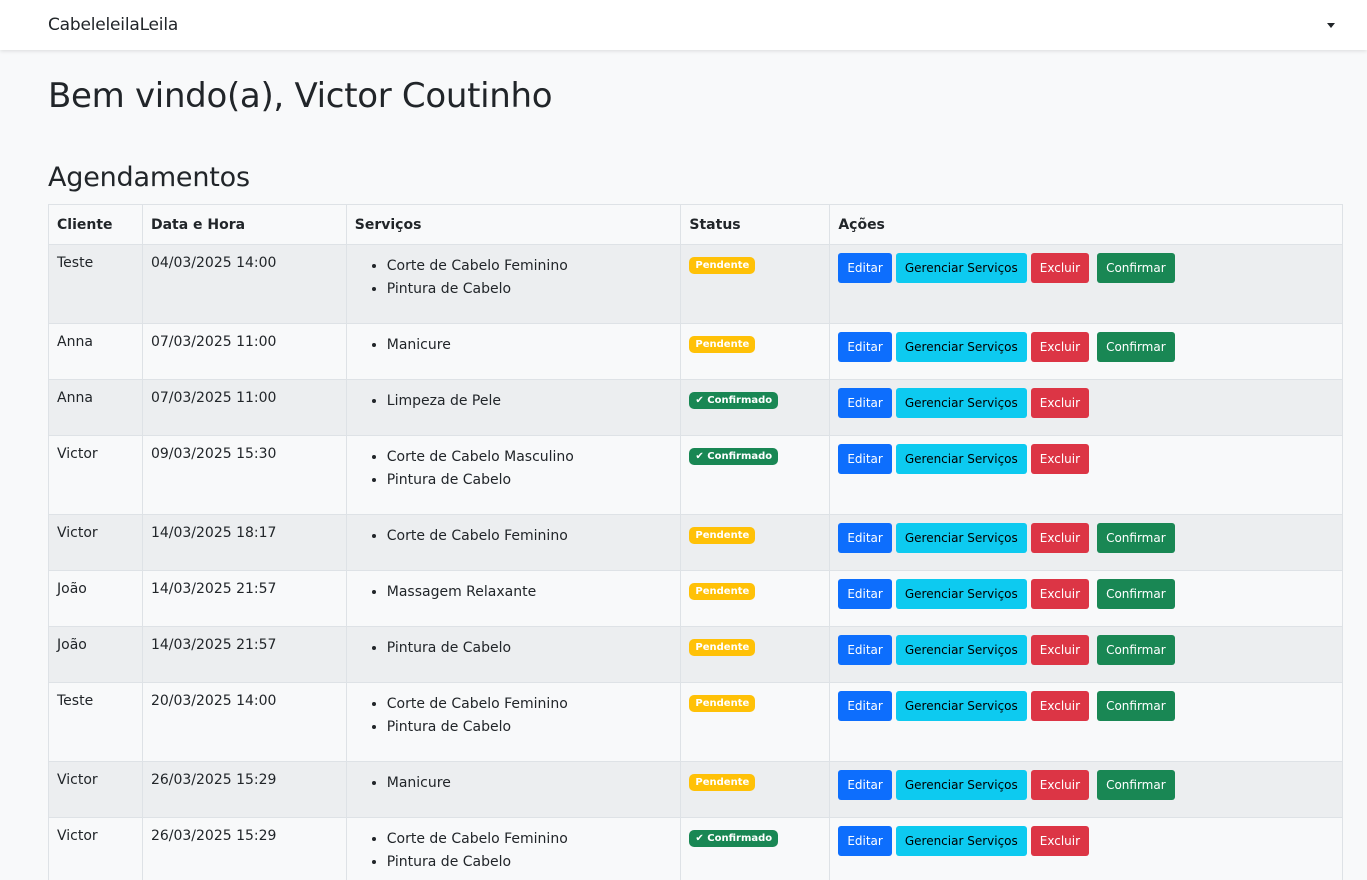 Image resolution: width=1367 pixels, height=880 pixels. I want to click on cell-datetime: 09/03/2025 15:30, so click(244, 475).